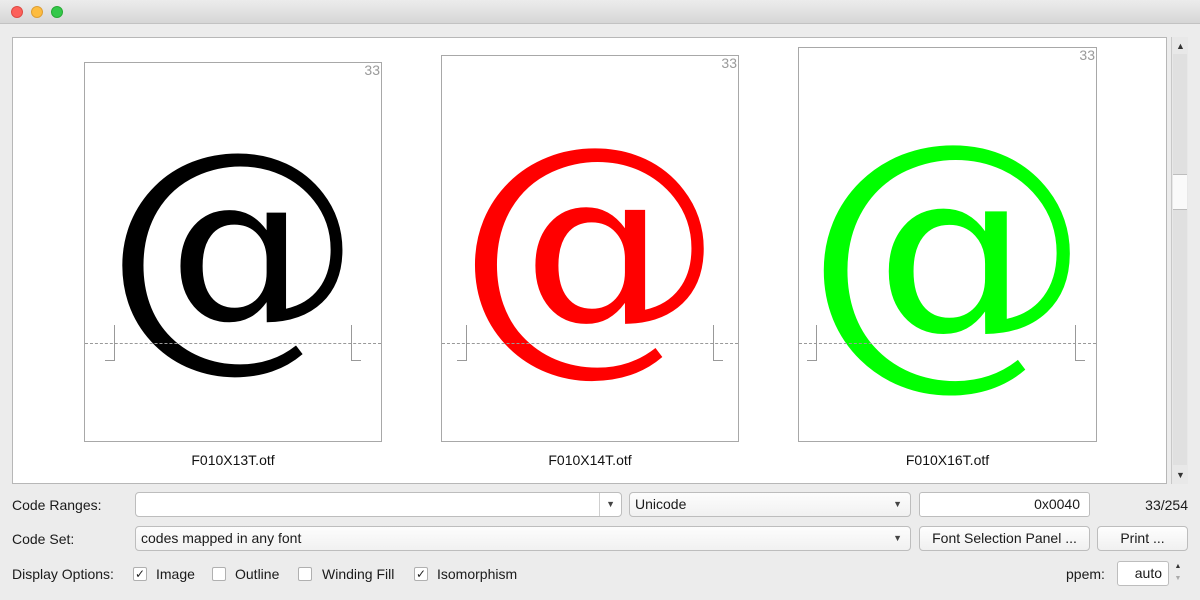 The height and width of the screenshot is (600, 1200). I want to click on ppem-input: auto, so click(1143, 573).